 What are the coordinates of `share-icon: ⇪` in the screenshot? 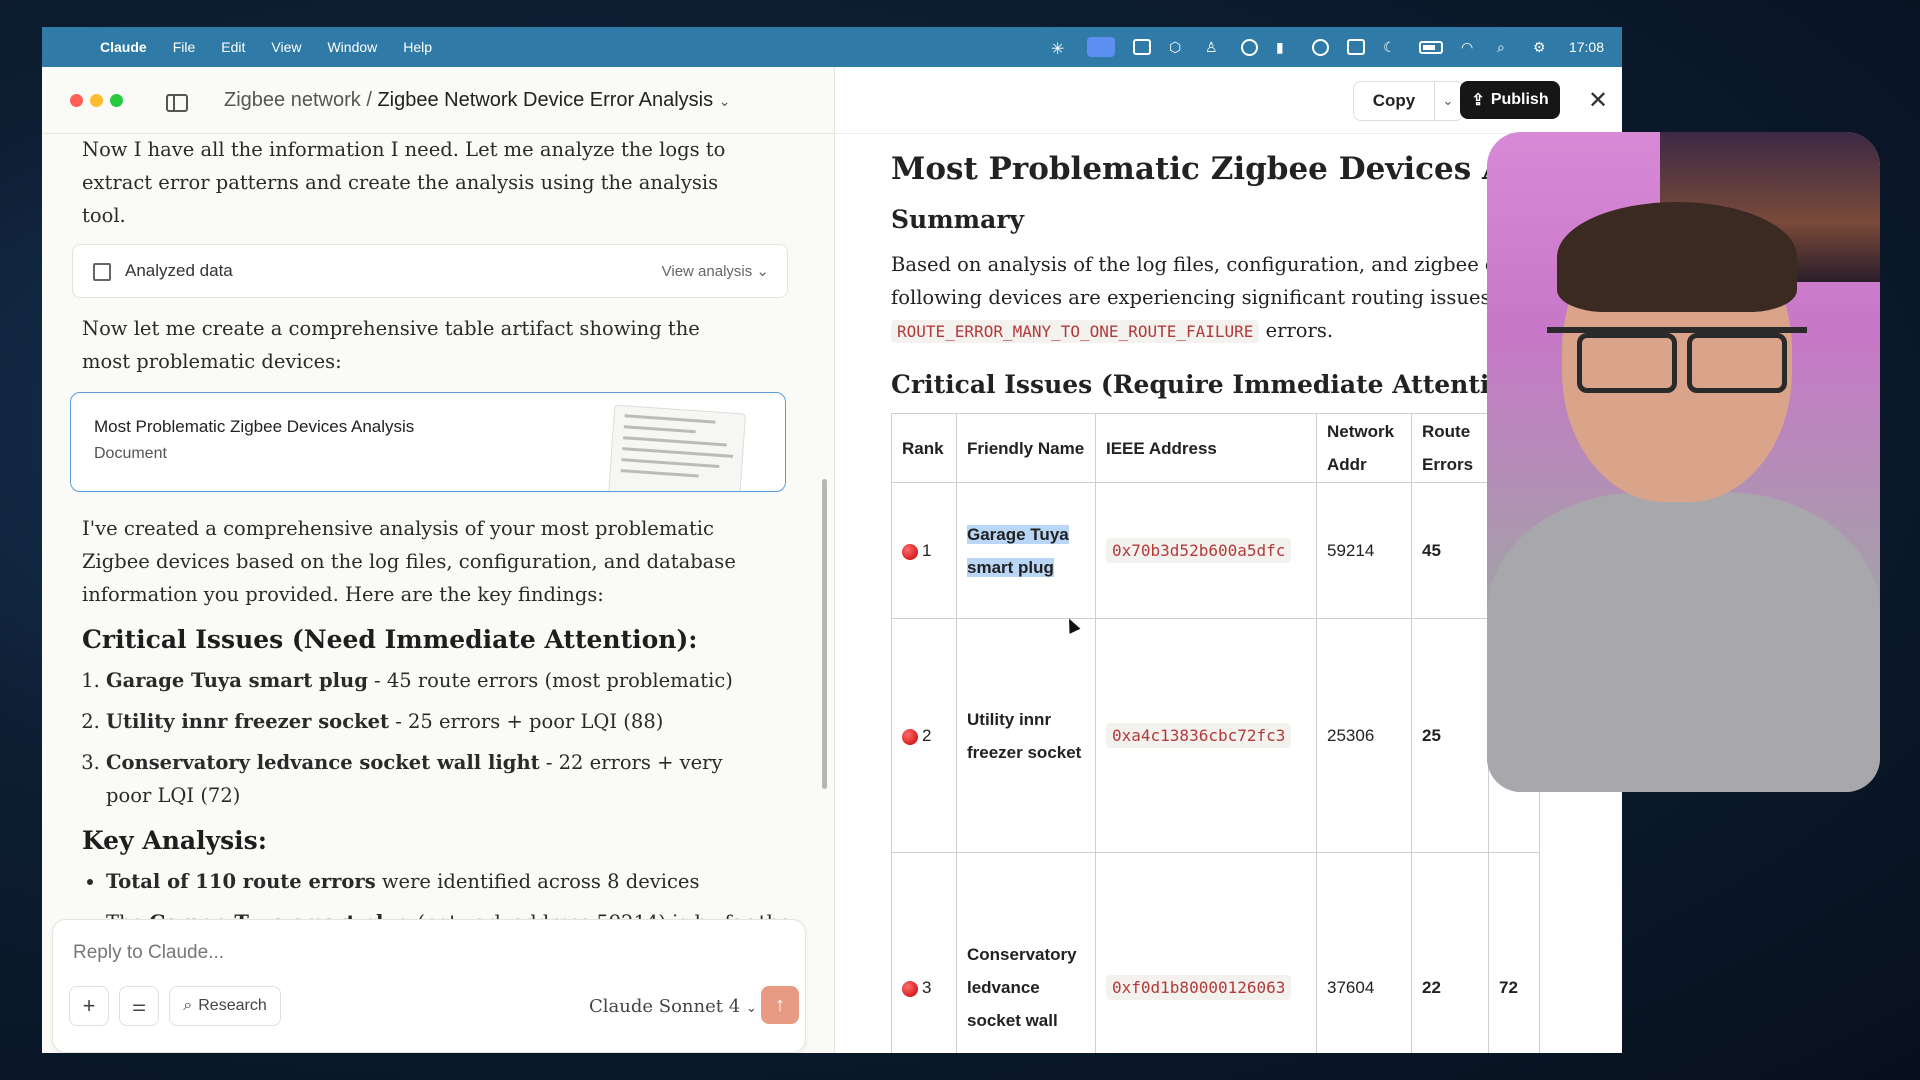 It's located at (1478, 100).